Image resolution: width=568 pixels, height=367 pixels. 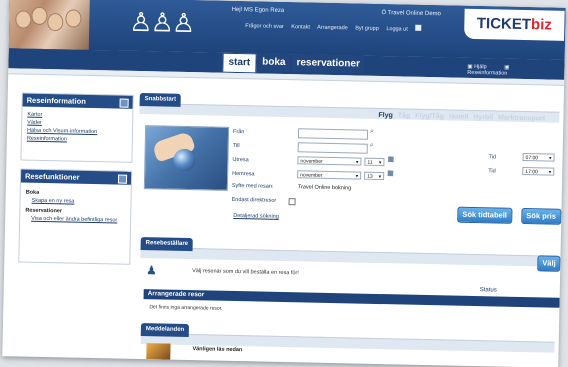 I want to click on fran-label: Från, so click(x=238, y=132).